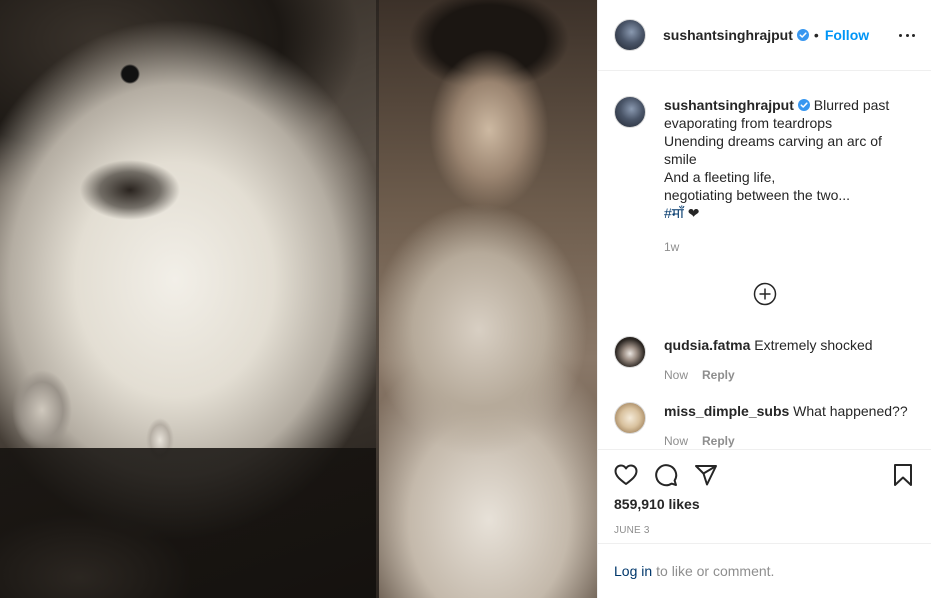 This screenshot has height=598, width=931. Describe the element at coordinates (903, 475) in the screenshot. I see `bookmark-icon` at that location.